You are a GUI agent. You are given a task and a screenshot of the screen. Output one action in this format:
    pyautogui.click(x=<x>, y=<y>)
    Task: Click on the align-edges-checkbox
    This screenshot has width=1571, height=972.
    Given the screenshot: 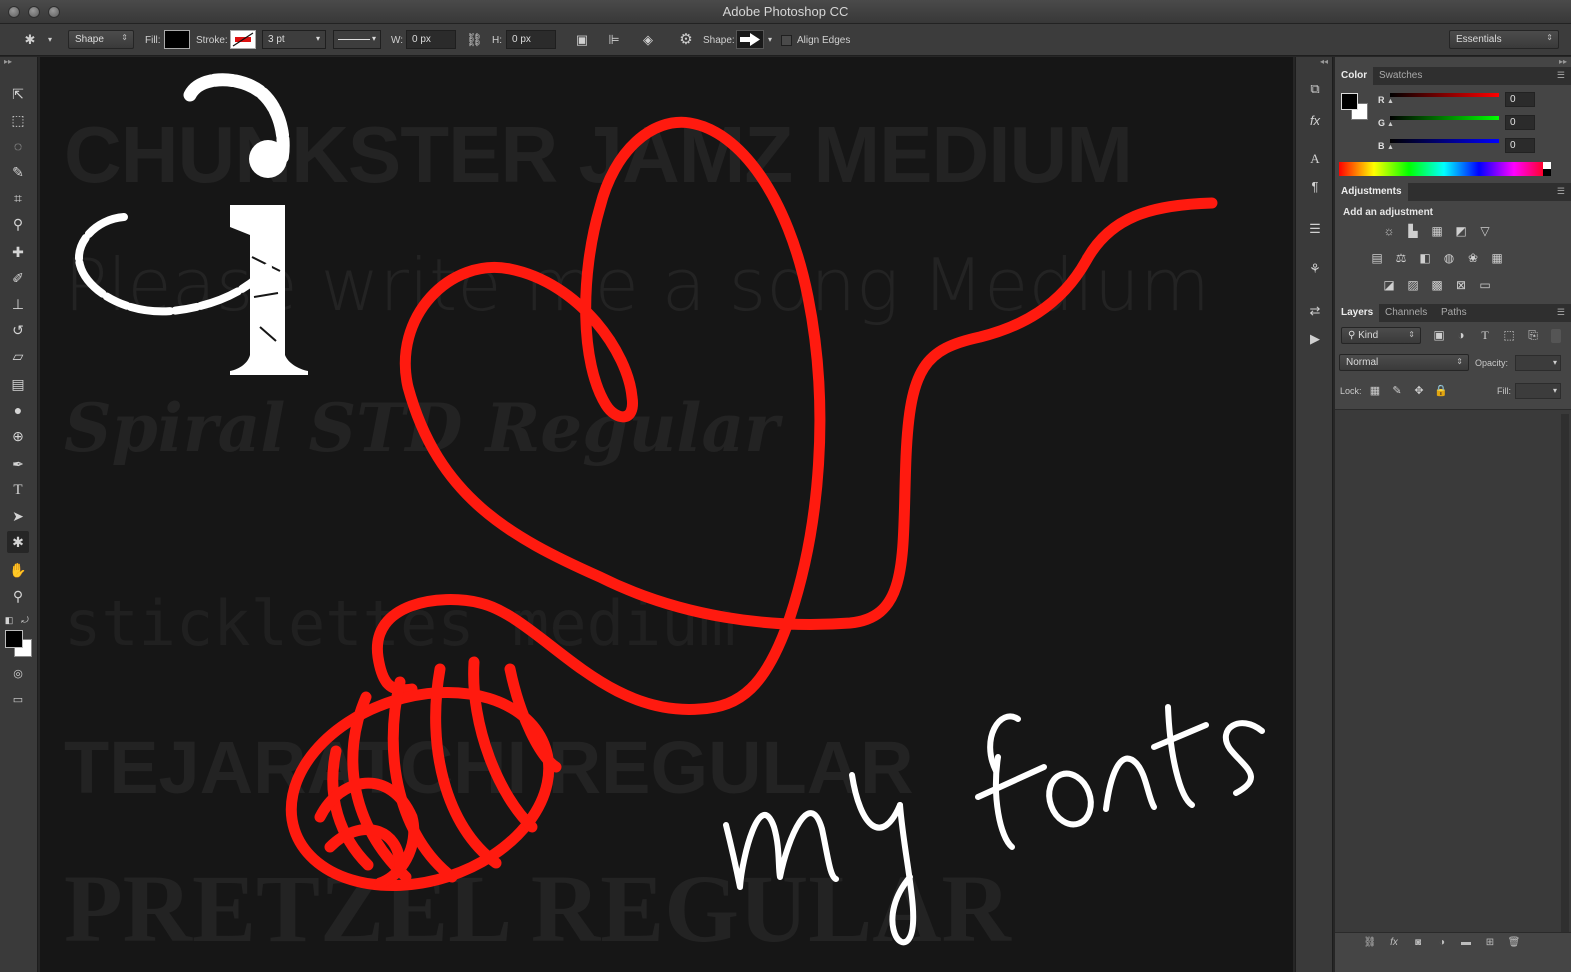 What is the action you would take?
    pyautogui.click(x=786, y=40)
    